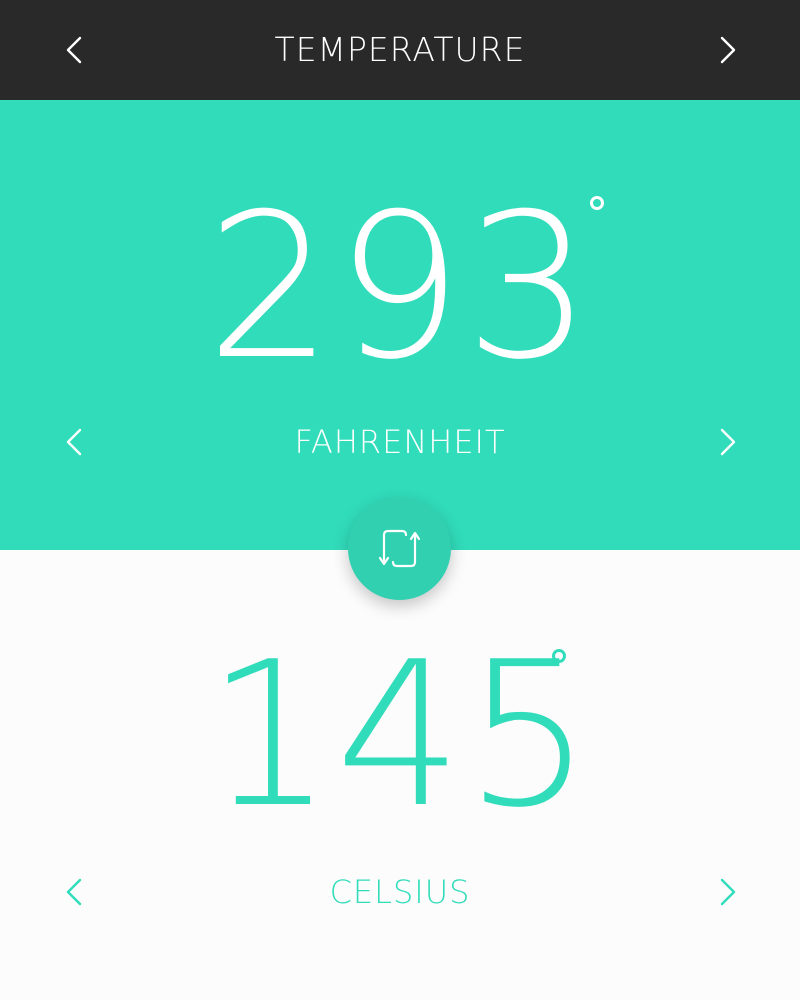 Image resolution: width=800 pixels, height=1000 pixels. Describe the element at coordinates (727, 892) in the screenshot. I see `target-unit-next-chevron-right-icon` at that location.